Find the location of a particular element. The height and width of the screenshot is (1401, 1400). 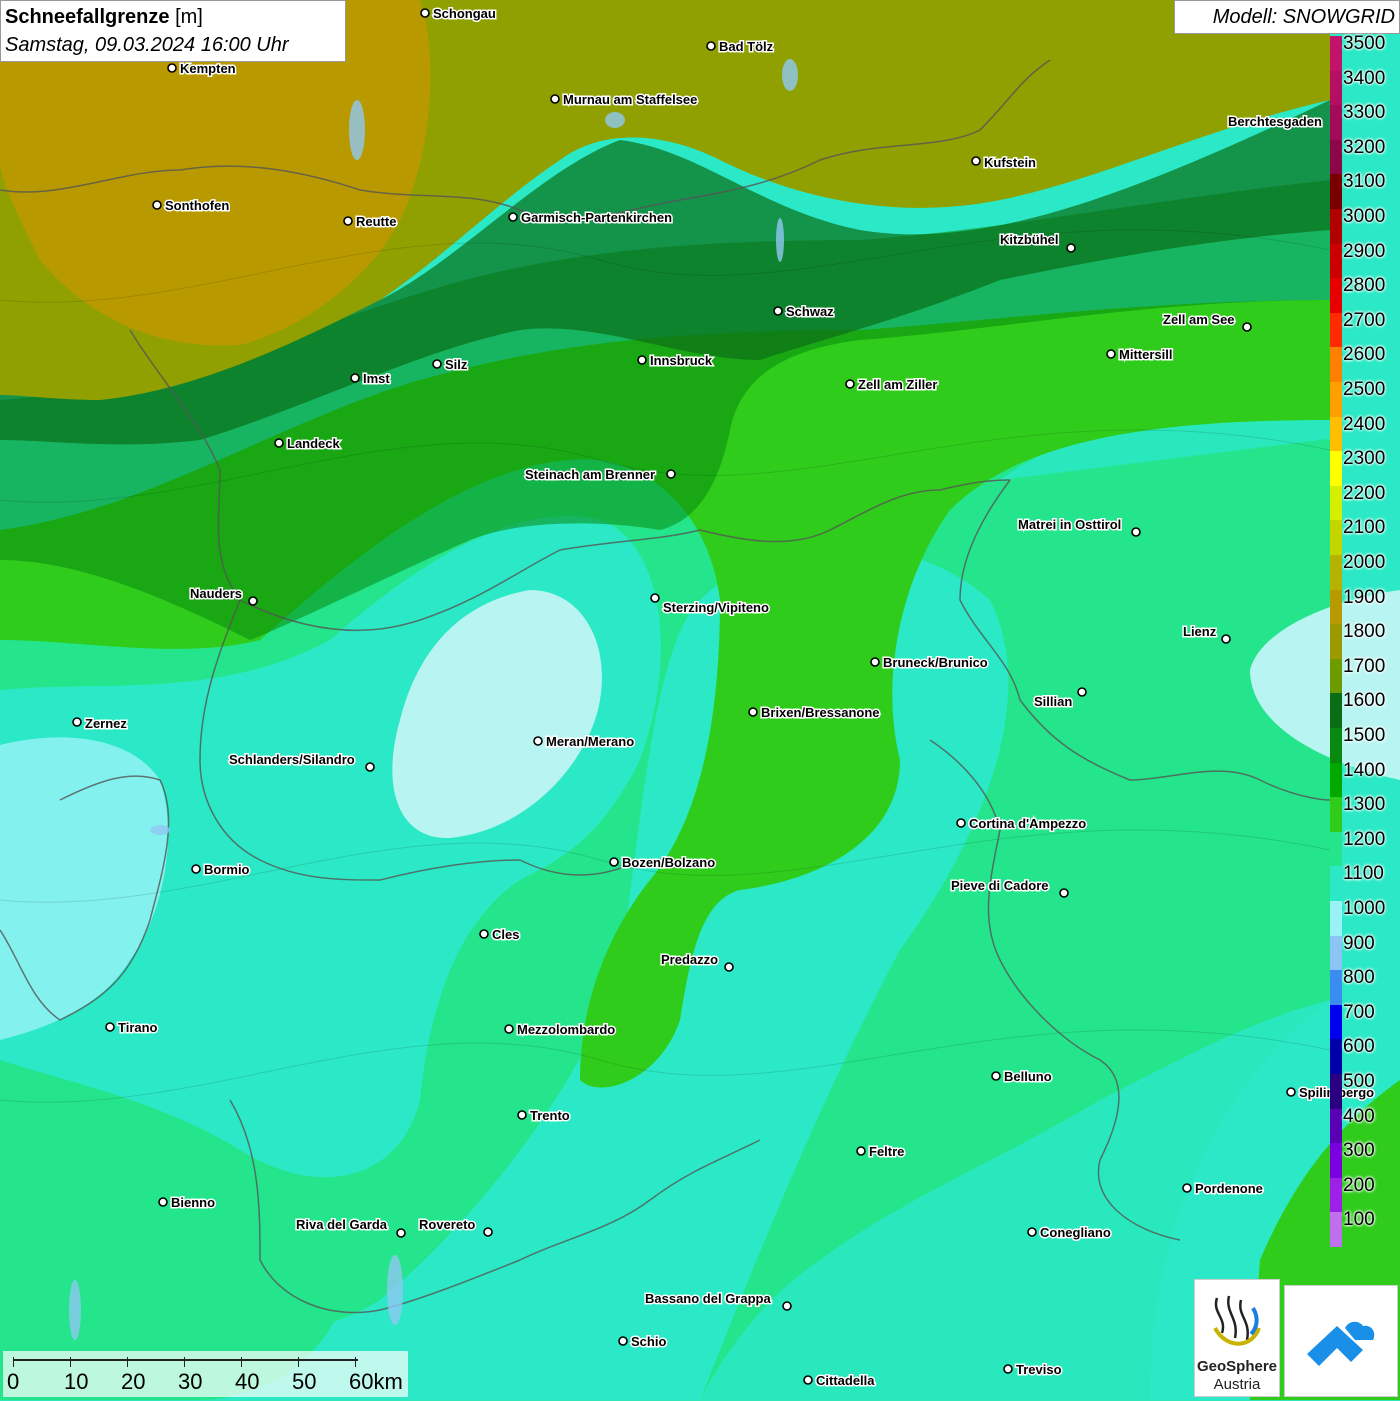

city-marker: Innsbruck is located at coordinates (675, 361).